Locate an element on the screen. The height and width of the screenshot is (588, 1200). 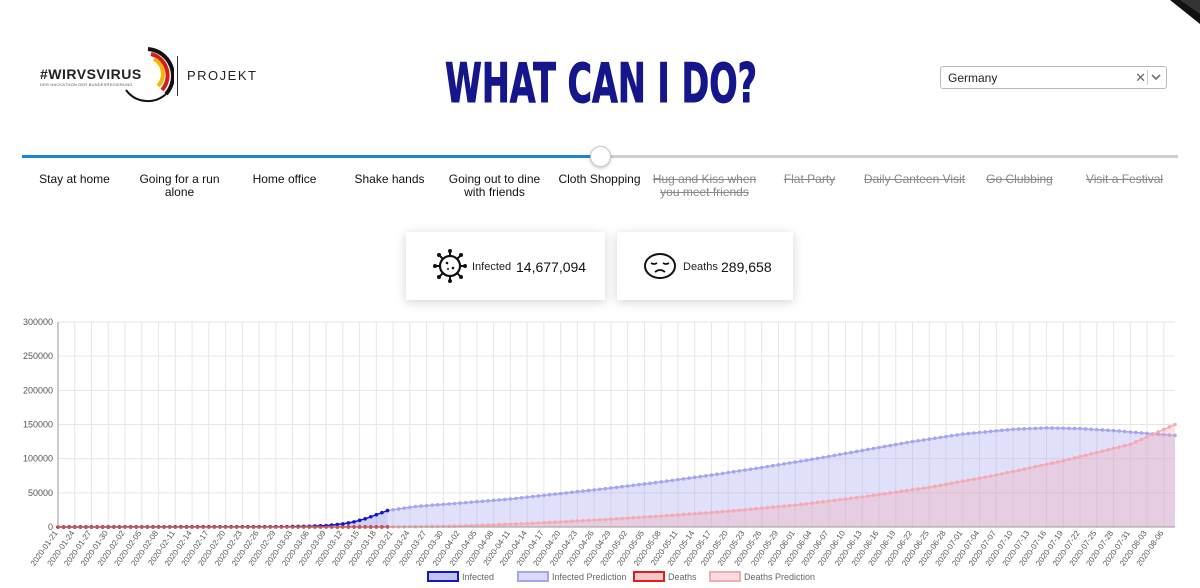
timeline-step: Going for a run alone is located at coordinates (179, 186).